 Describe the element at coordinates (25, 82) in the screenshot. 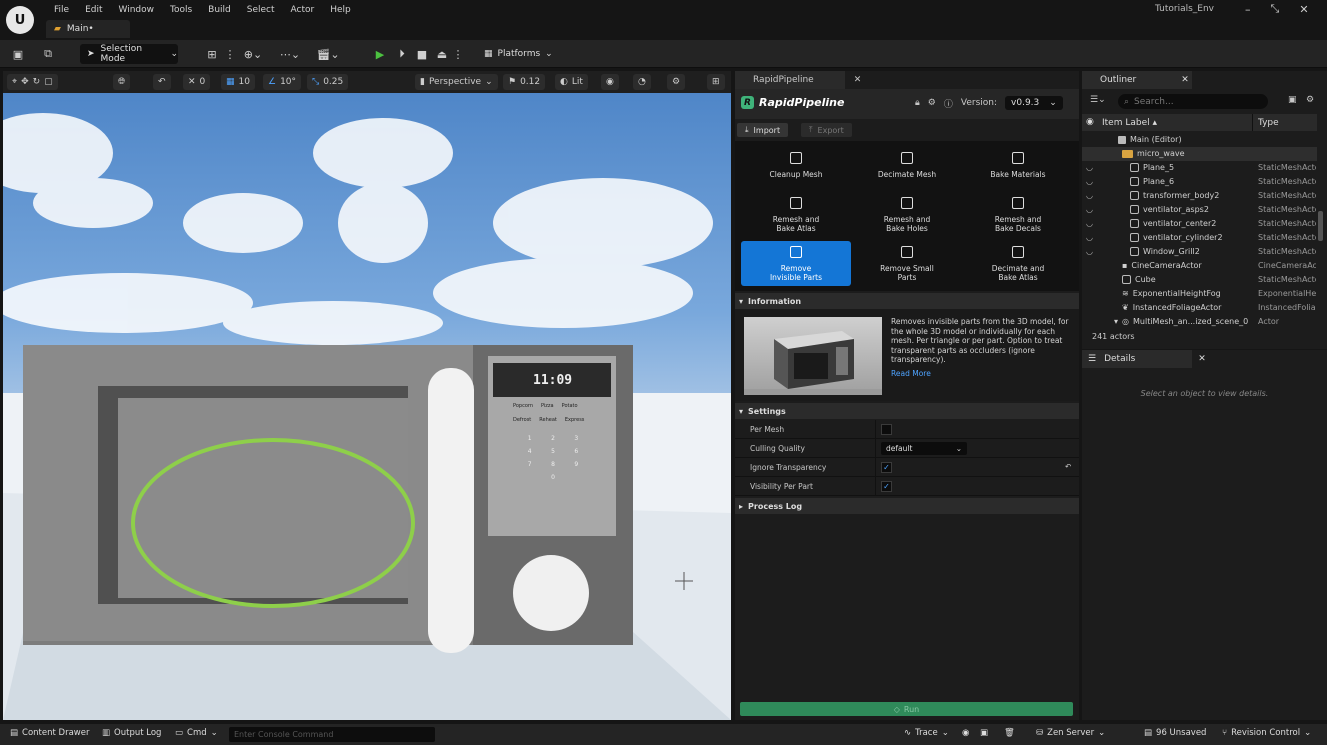

I see `move-icon: ✥` at that location.